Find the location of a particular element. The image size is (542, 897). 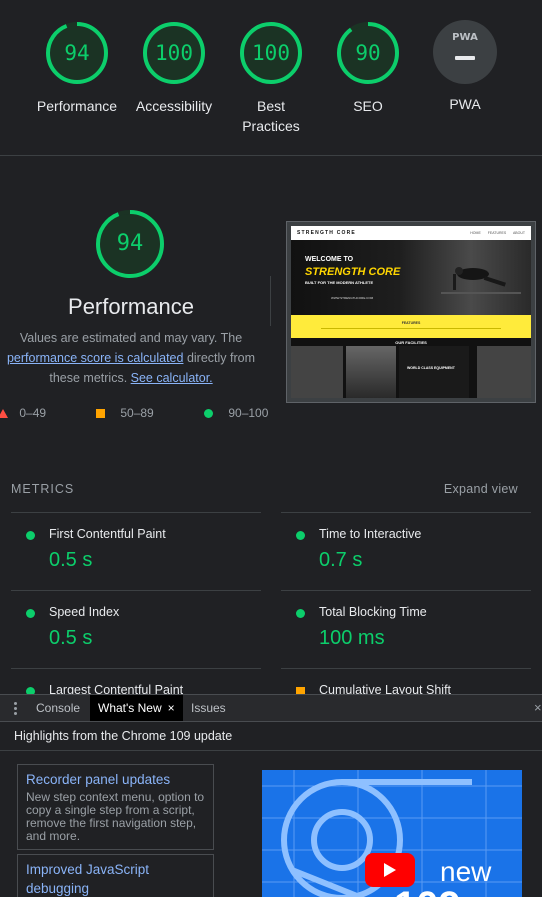

features-band: FEATURES is located at coordinates (411, 326).